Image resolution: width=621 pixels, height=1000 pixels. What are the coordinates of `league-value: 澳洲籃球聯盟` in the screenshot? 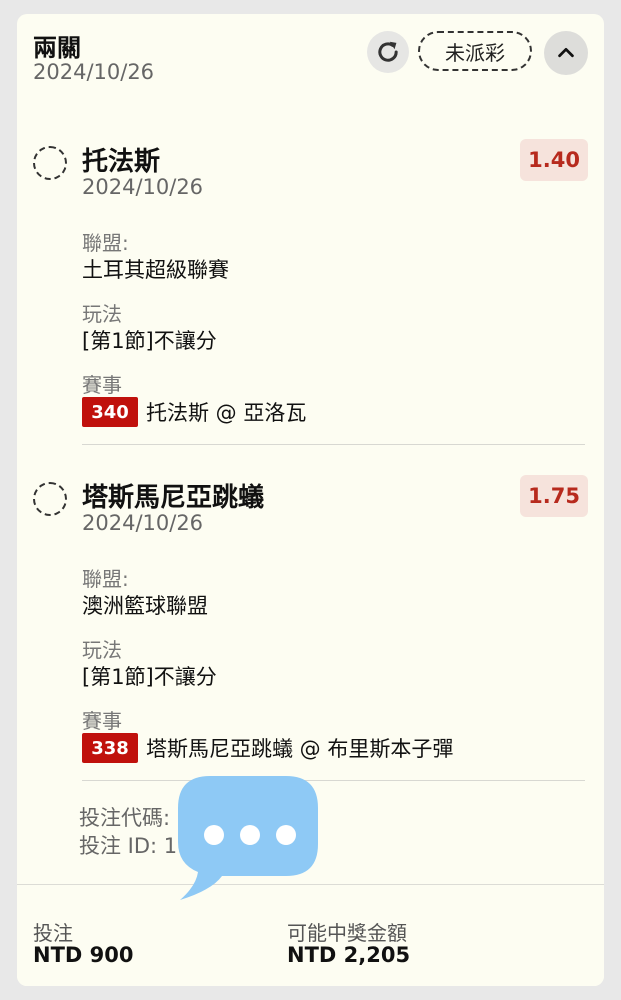 It's located at (145, 606).